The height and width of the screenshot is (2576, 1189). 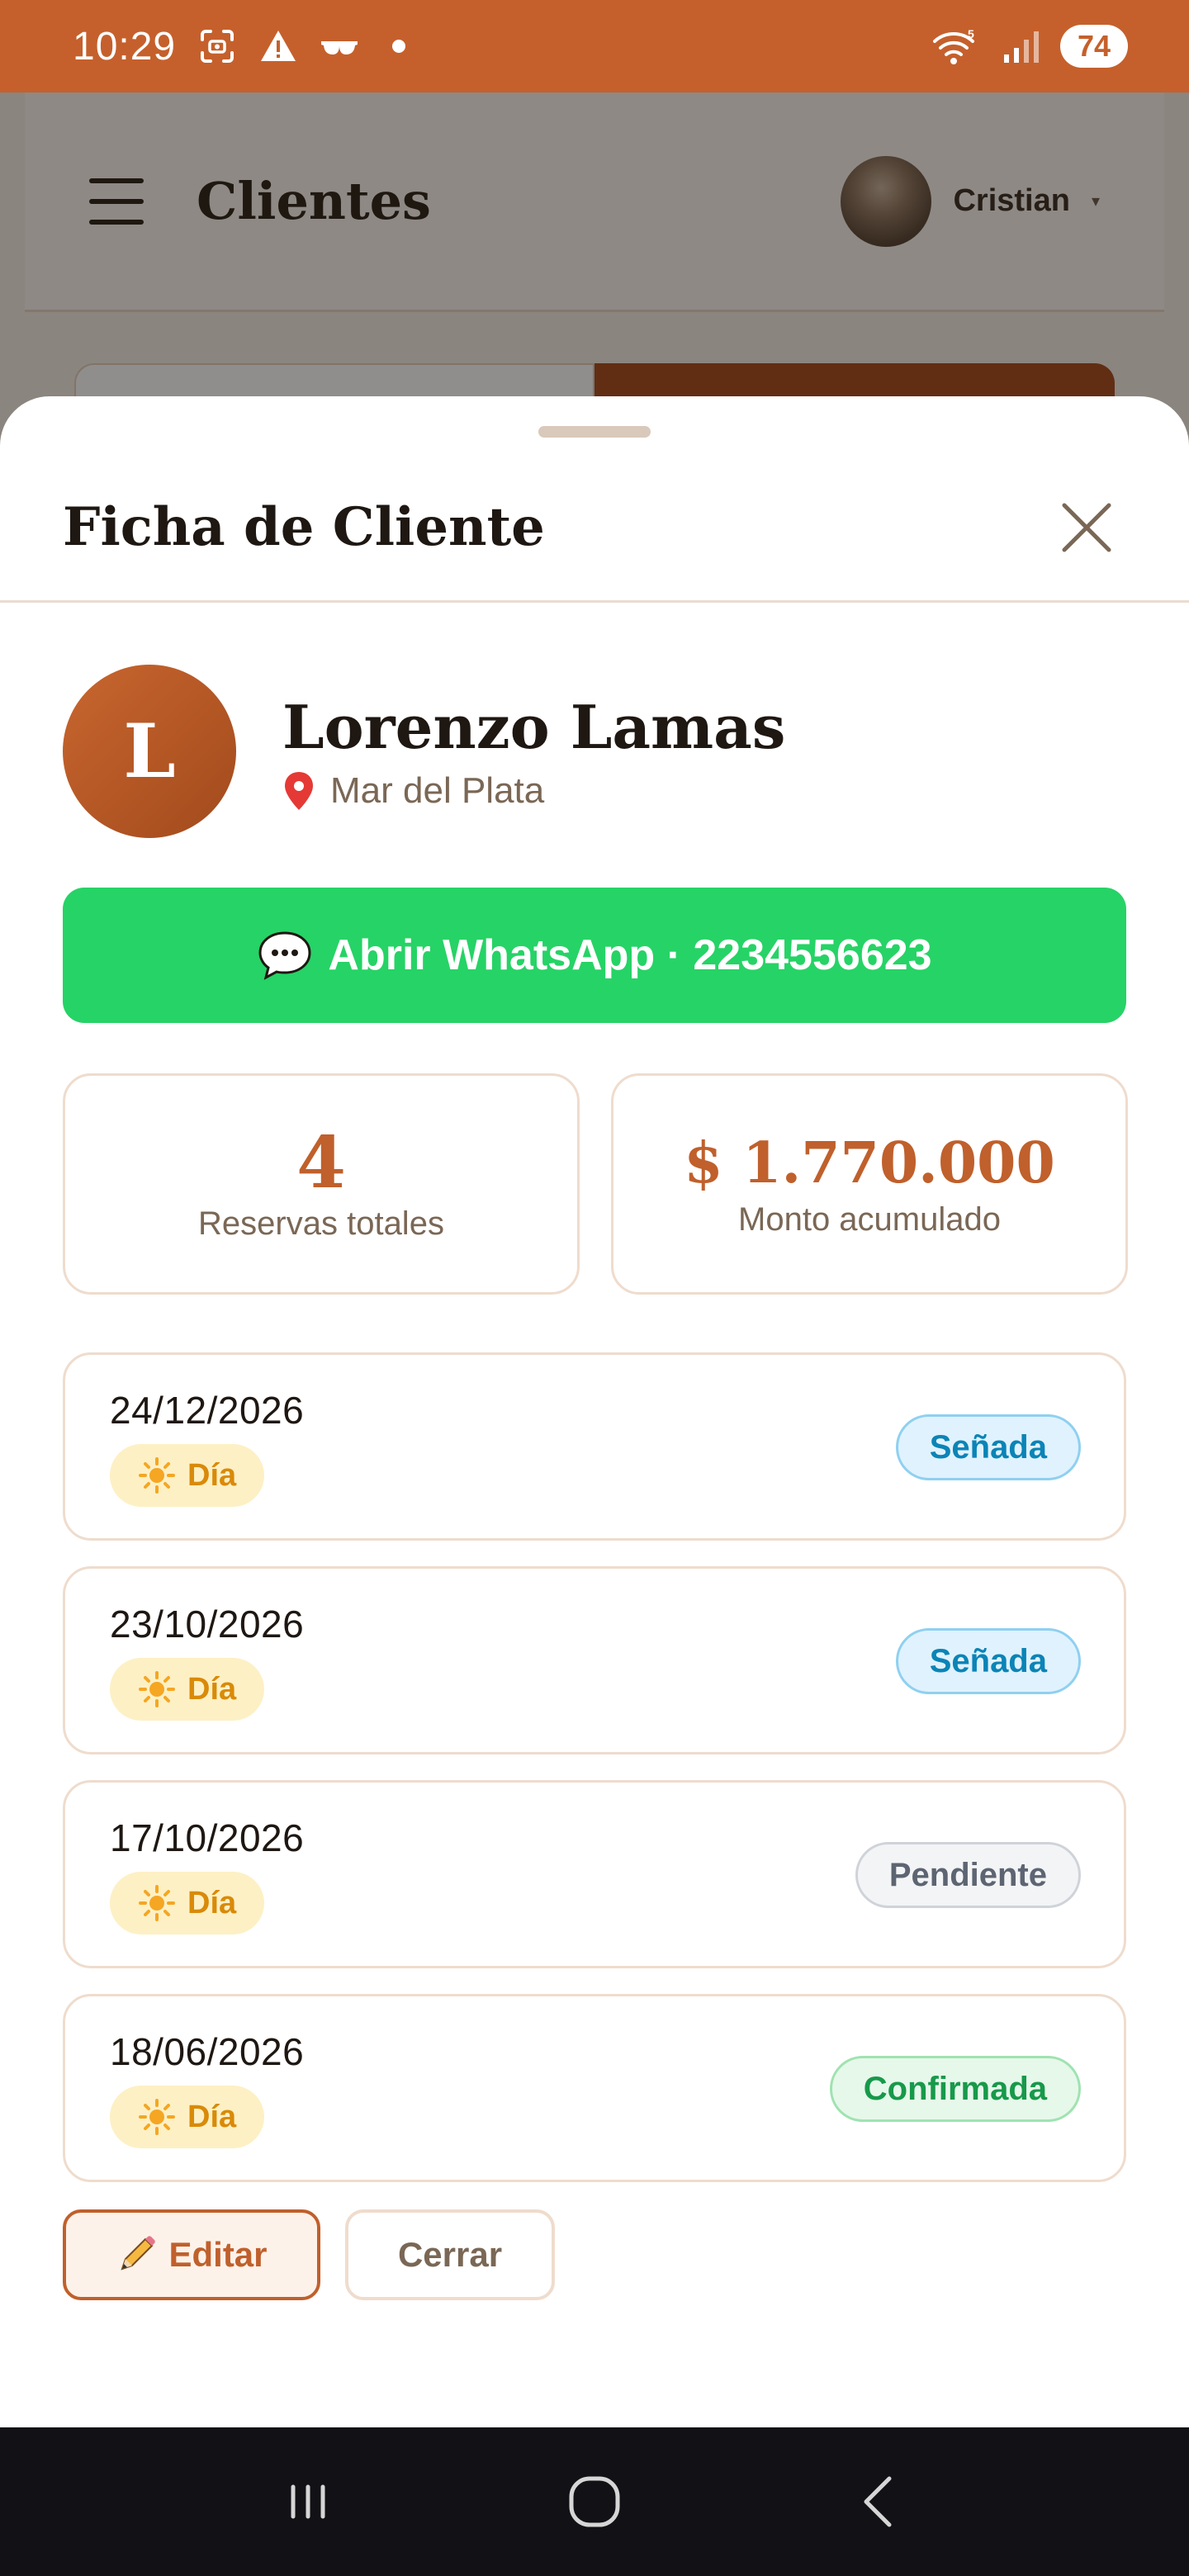 I want to click on home-icon, so click(x=594, y=2502).